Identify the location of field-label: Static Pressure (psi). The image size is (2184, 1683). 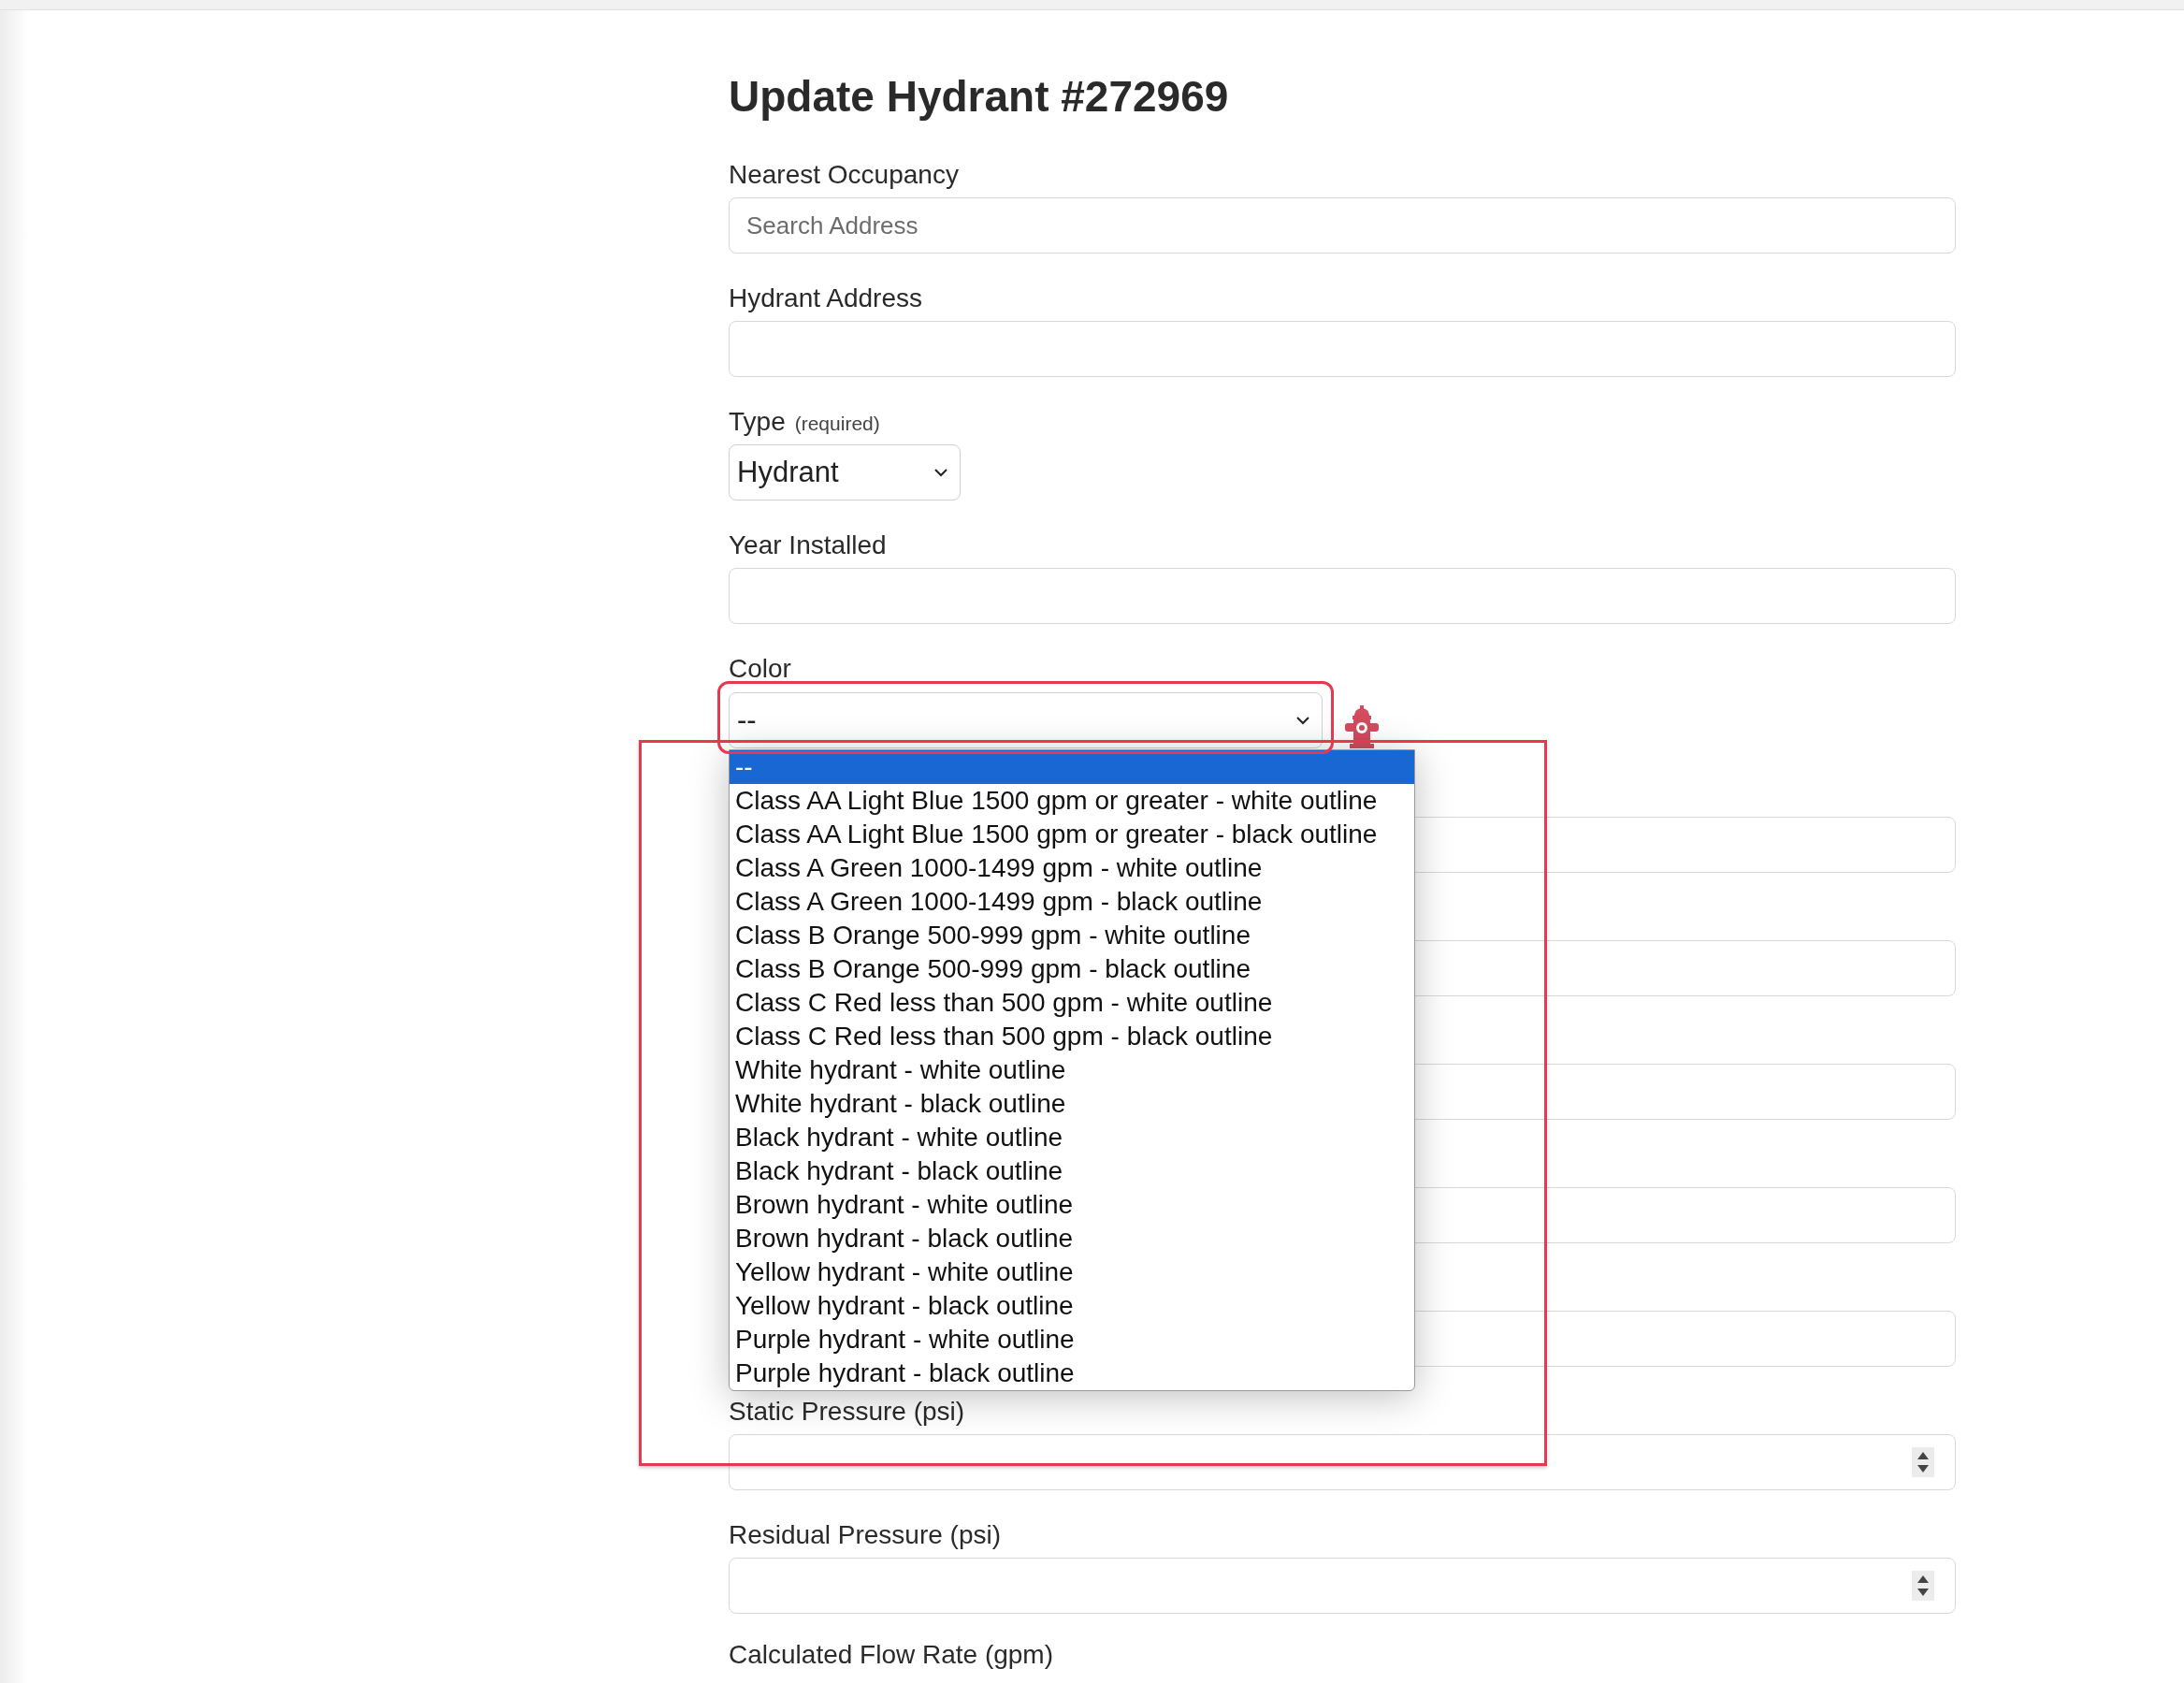
(847, 1412).